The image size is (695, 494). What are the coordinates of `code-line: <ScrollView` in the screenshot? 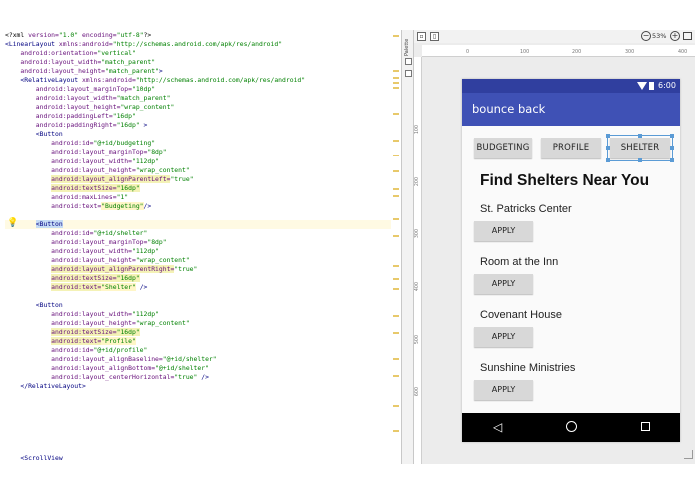 It's located at (200, 458).